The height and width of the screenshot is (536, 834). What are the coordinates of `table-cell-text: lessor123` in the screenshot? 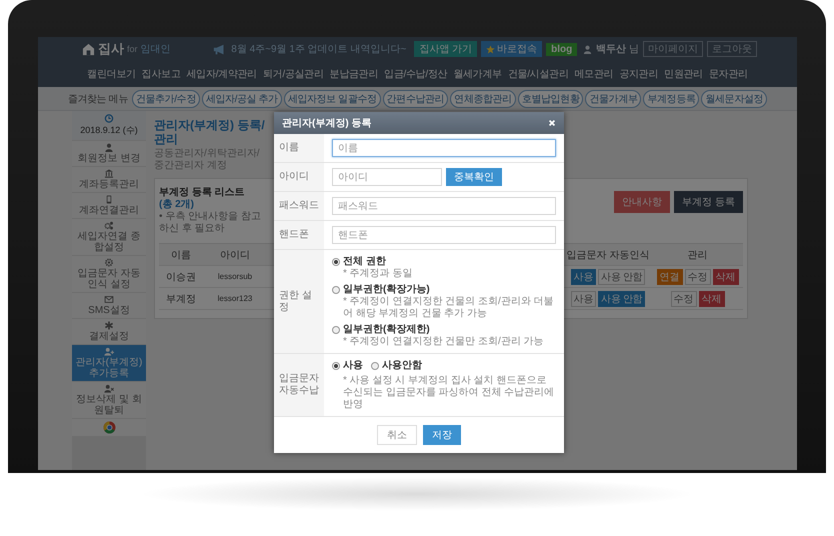 It's located at (235, 298).